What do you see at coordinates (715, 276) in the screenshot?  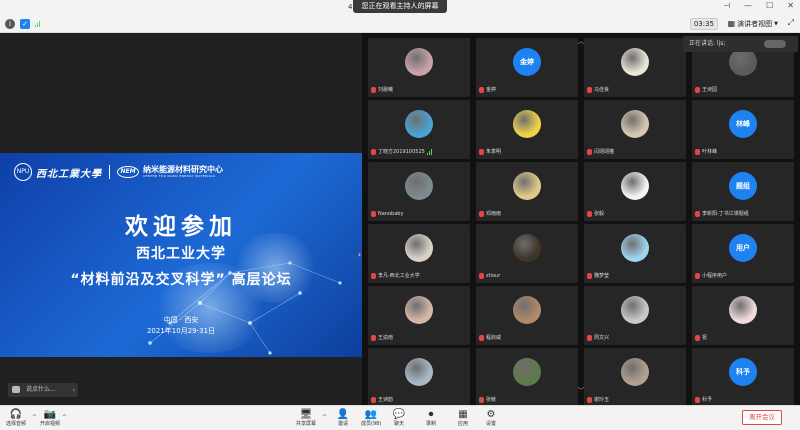 I see `participant-name: 小程序用户` at bounding box center [715, 276].